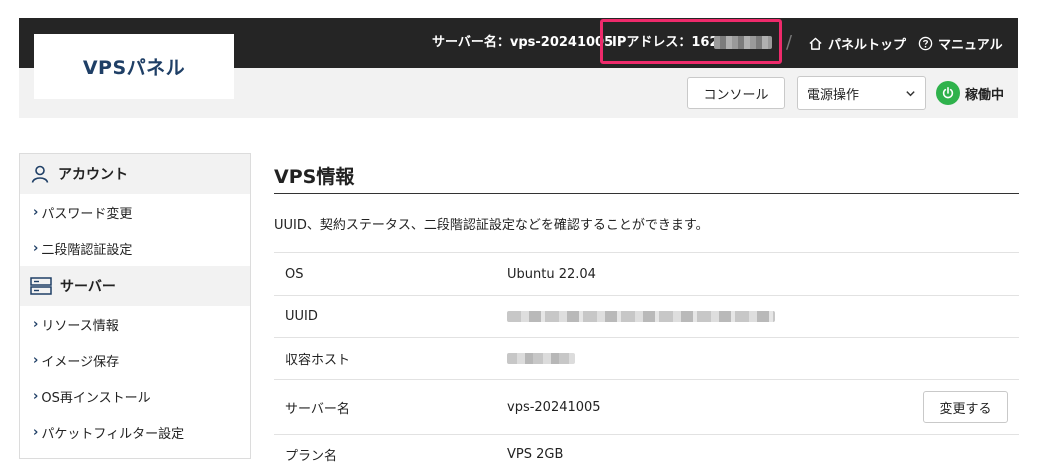 The height and width of the screenshot is (473, 1037). I want to click on home-icon, so click(815, 43).